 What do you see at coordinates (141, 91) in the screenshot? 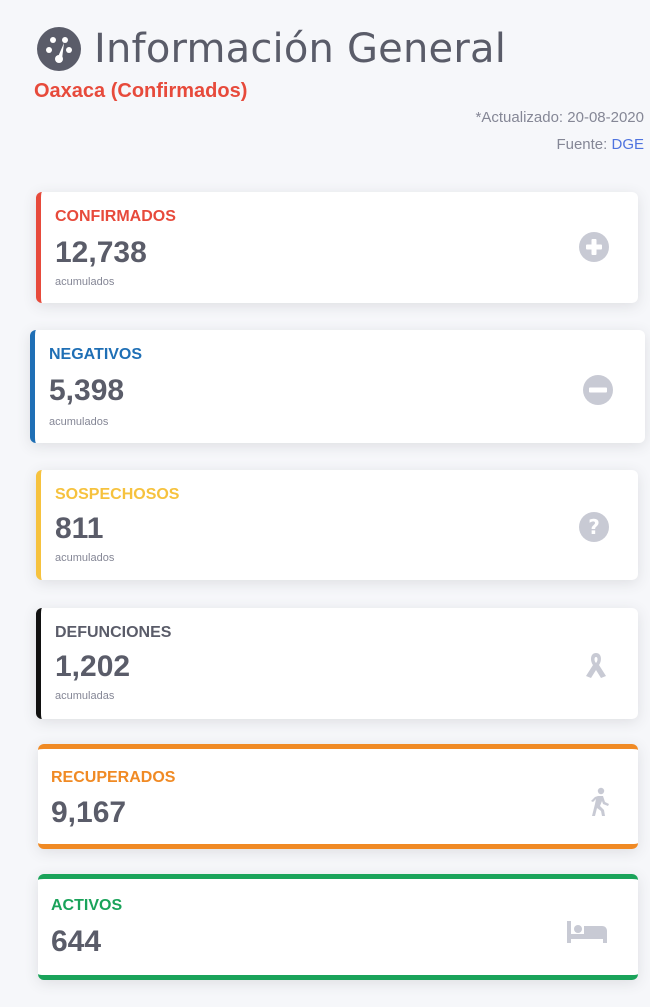
I see `page-subtitle: Oaxaca (Confirmados)` at bounding box center [141, 91].